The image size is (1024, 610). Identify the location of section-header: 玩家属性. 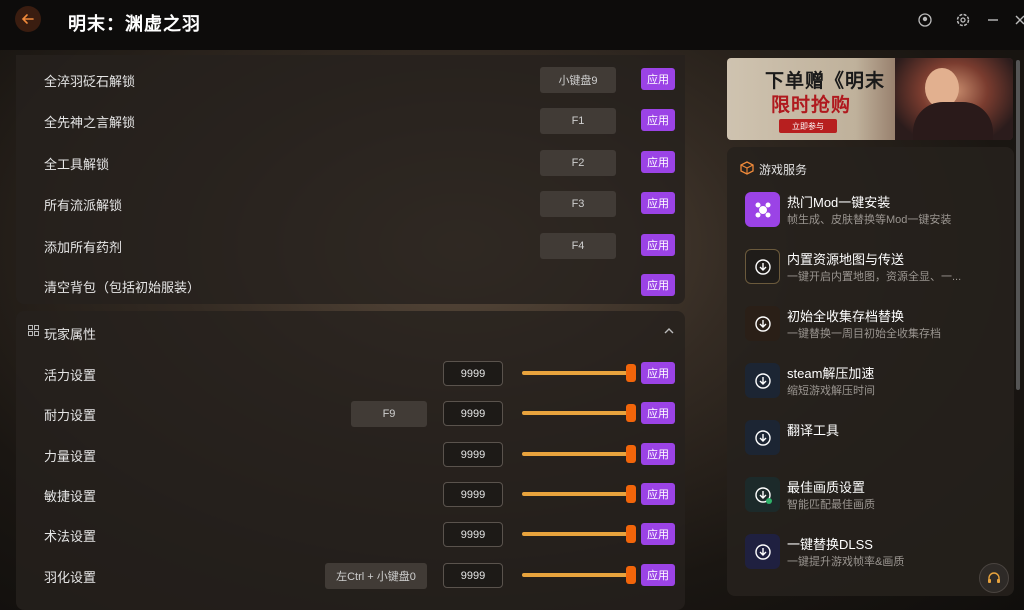
(350, 332).